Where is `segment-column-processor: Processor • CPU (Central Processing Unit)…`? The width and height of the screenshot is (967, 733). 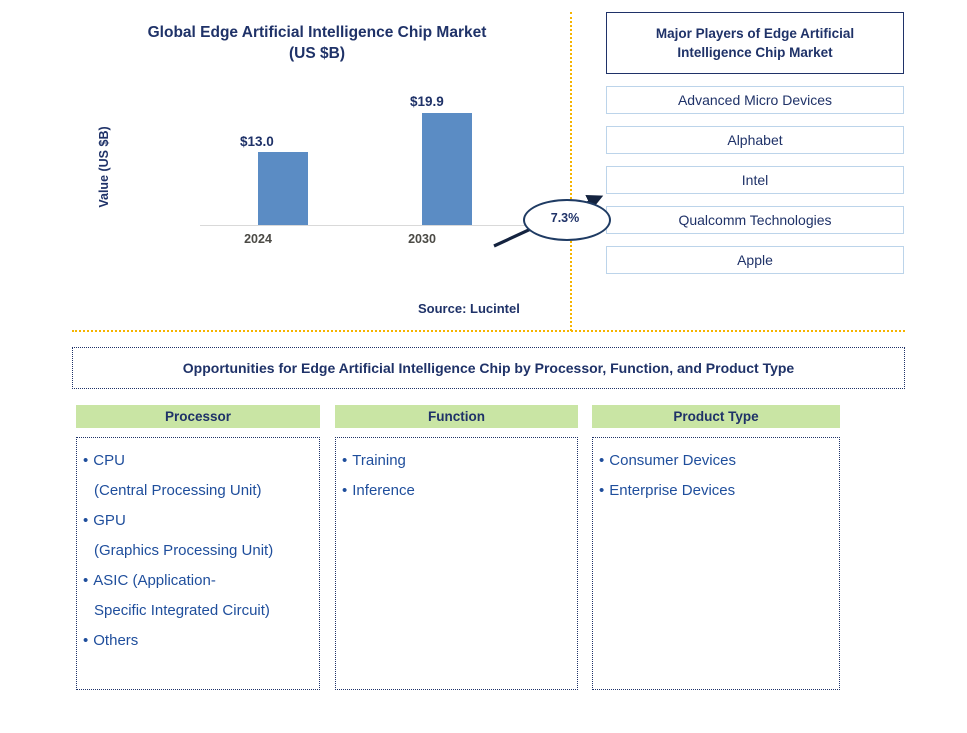 segment-column-processor: Processor • CPU (Central Processing Unit)… is located at coordinates (198, 547).